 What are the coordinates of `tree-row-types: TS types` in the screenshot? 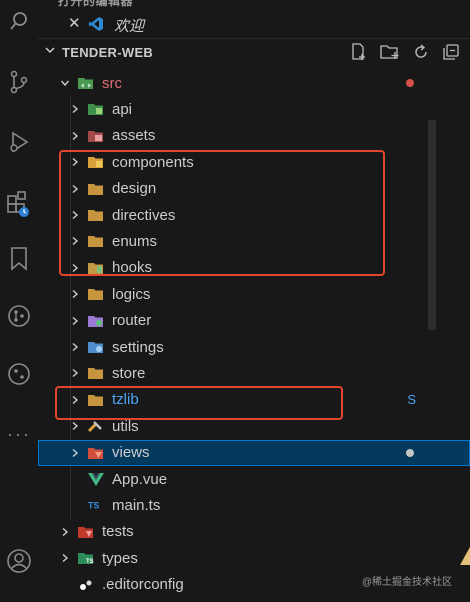 It's located at (254, 558).